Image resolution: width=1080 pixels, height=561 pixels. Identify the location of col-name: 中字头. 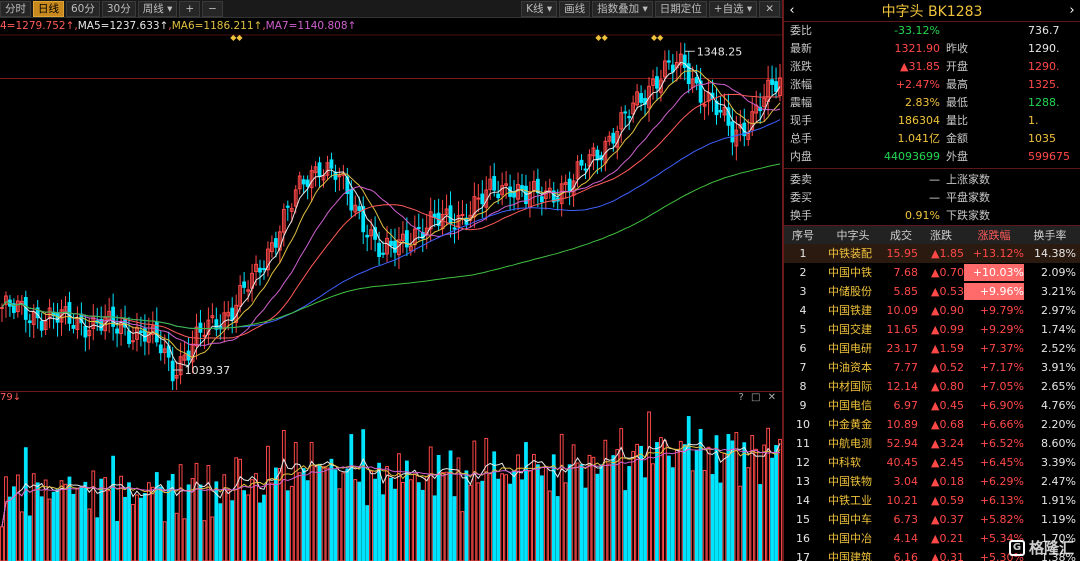
(853, 235).